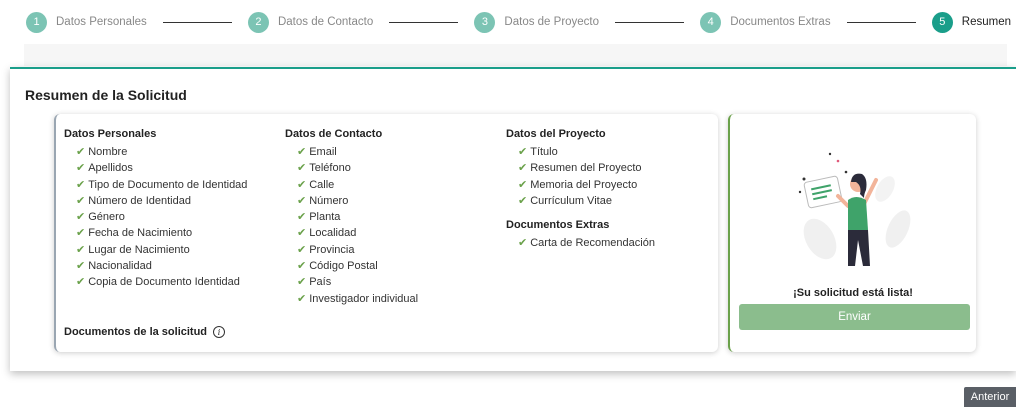 The image size is (1016, 407). I want to click on list-item-label: Planta, so click(325, 217).